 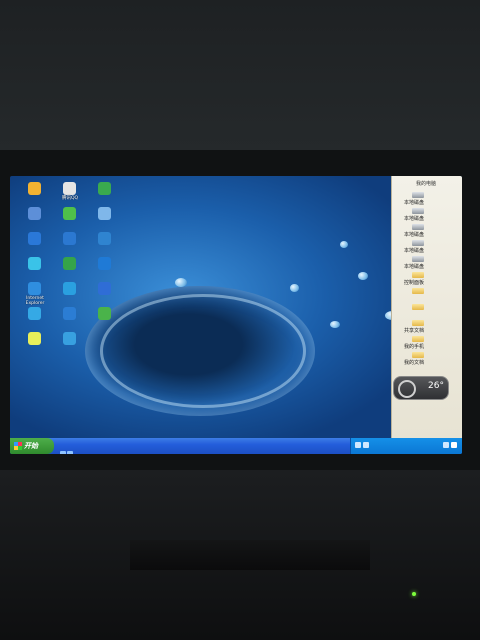 I want to click on network-icon, so click(x=34, y=238).